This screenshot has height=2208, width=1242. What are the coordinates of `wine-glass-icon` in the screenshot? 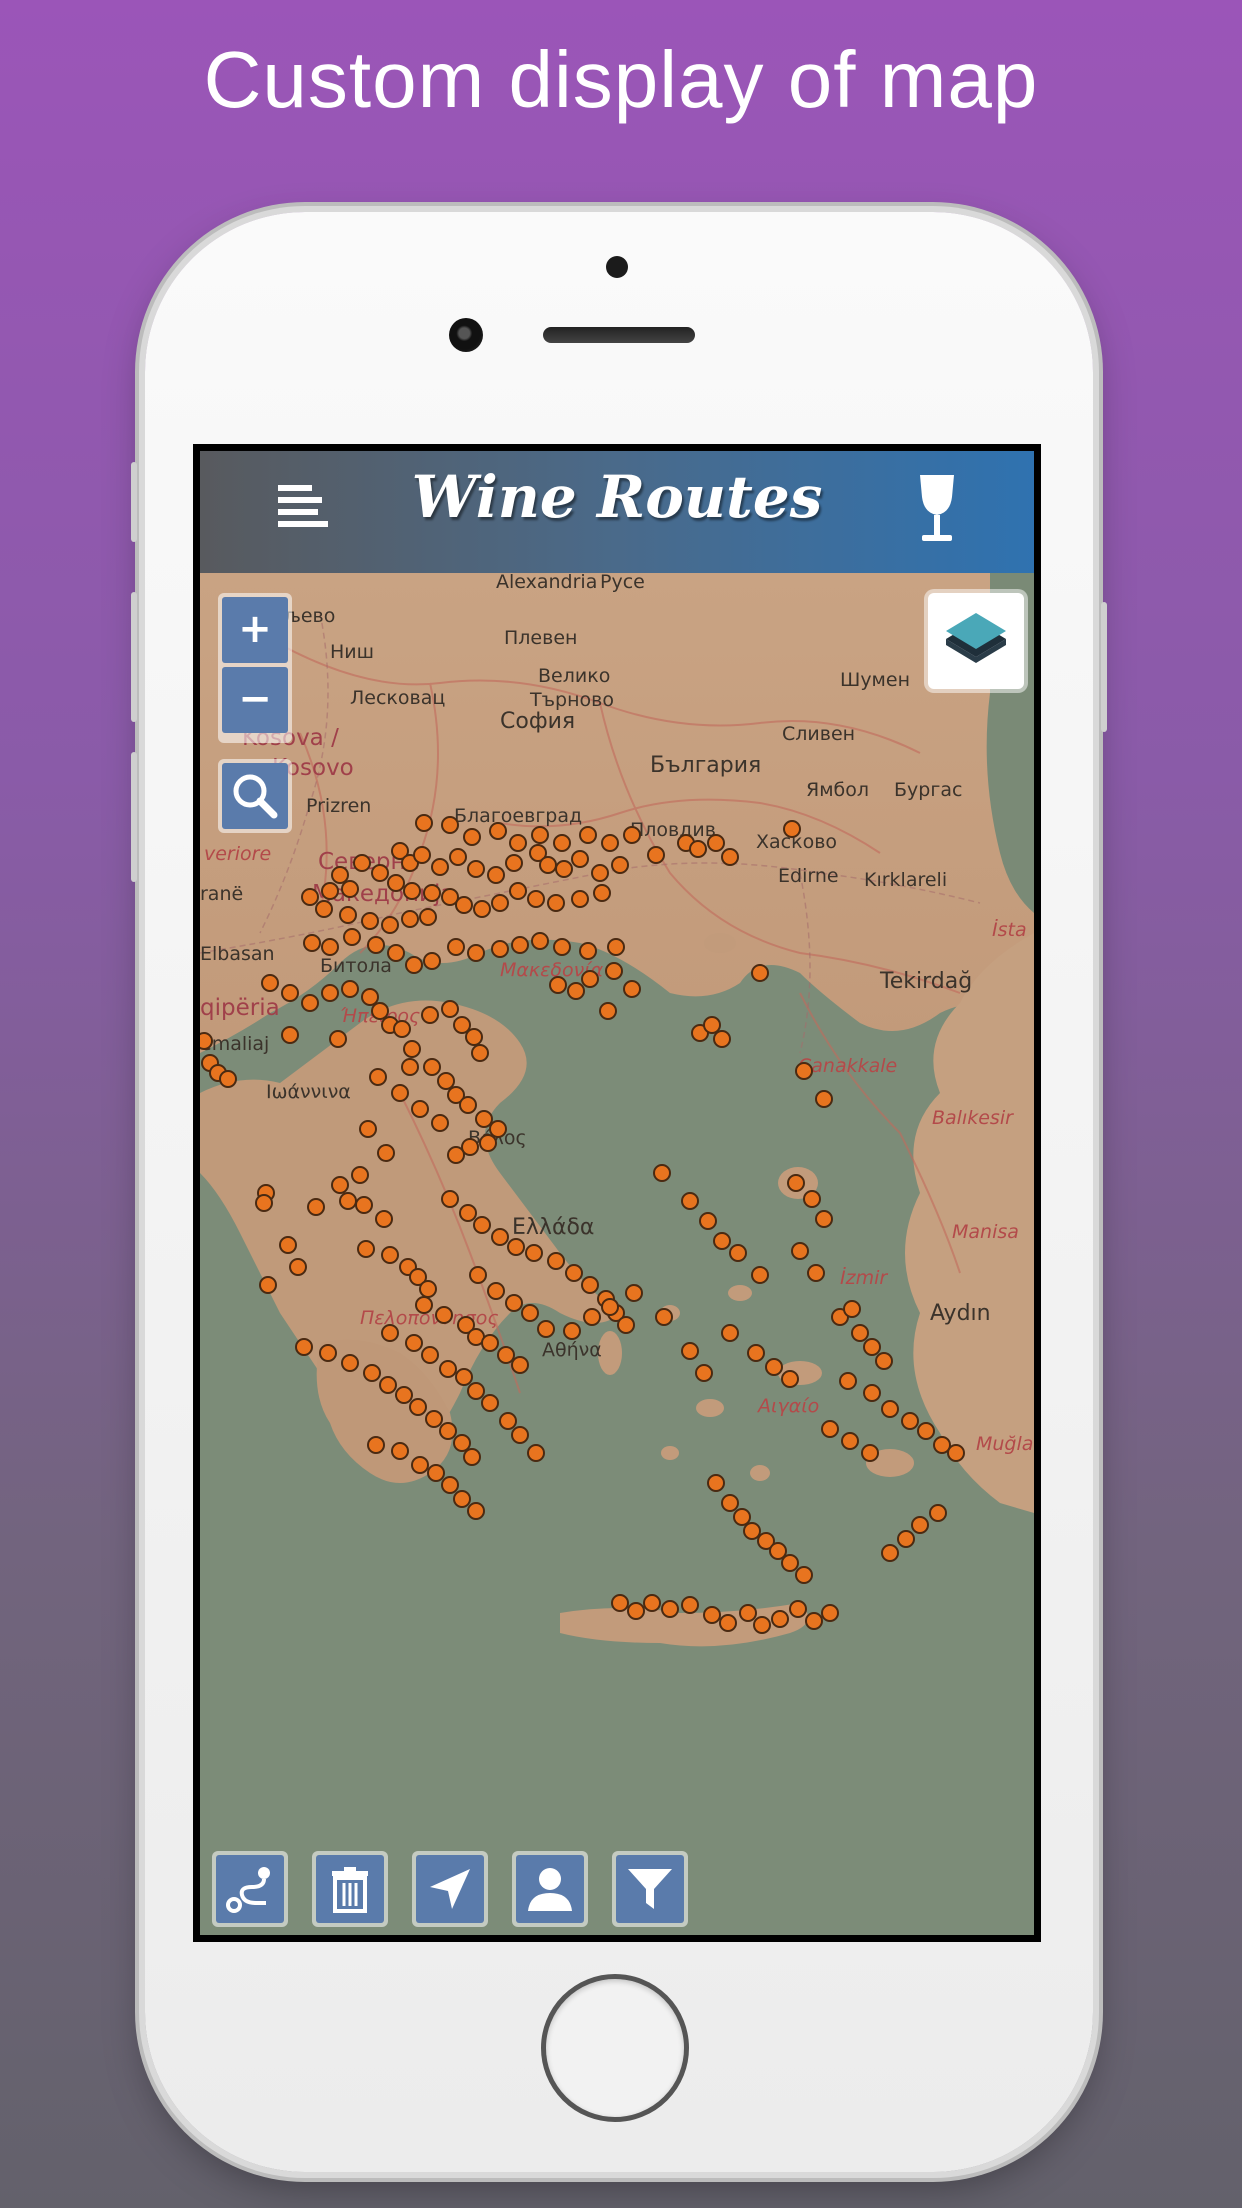 It's located at (937, 509).